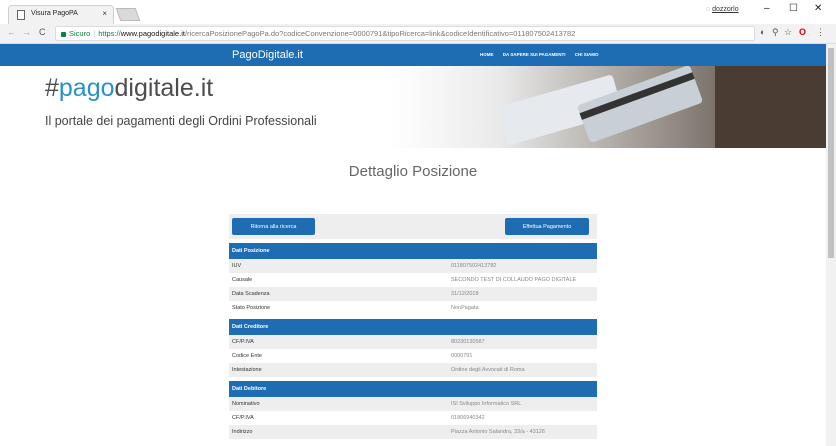 The width and height of the screenshot is (836, 446). I want to click on back-to-search-button: Ritorna alla ricerca, so click(273, 226).